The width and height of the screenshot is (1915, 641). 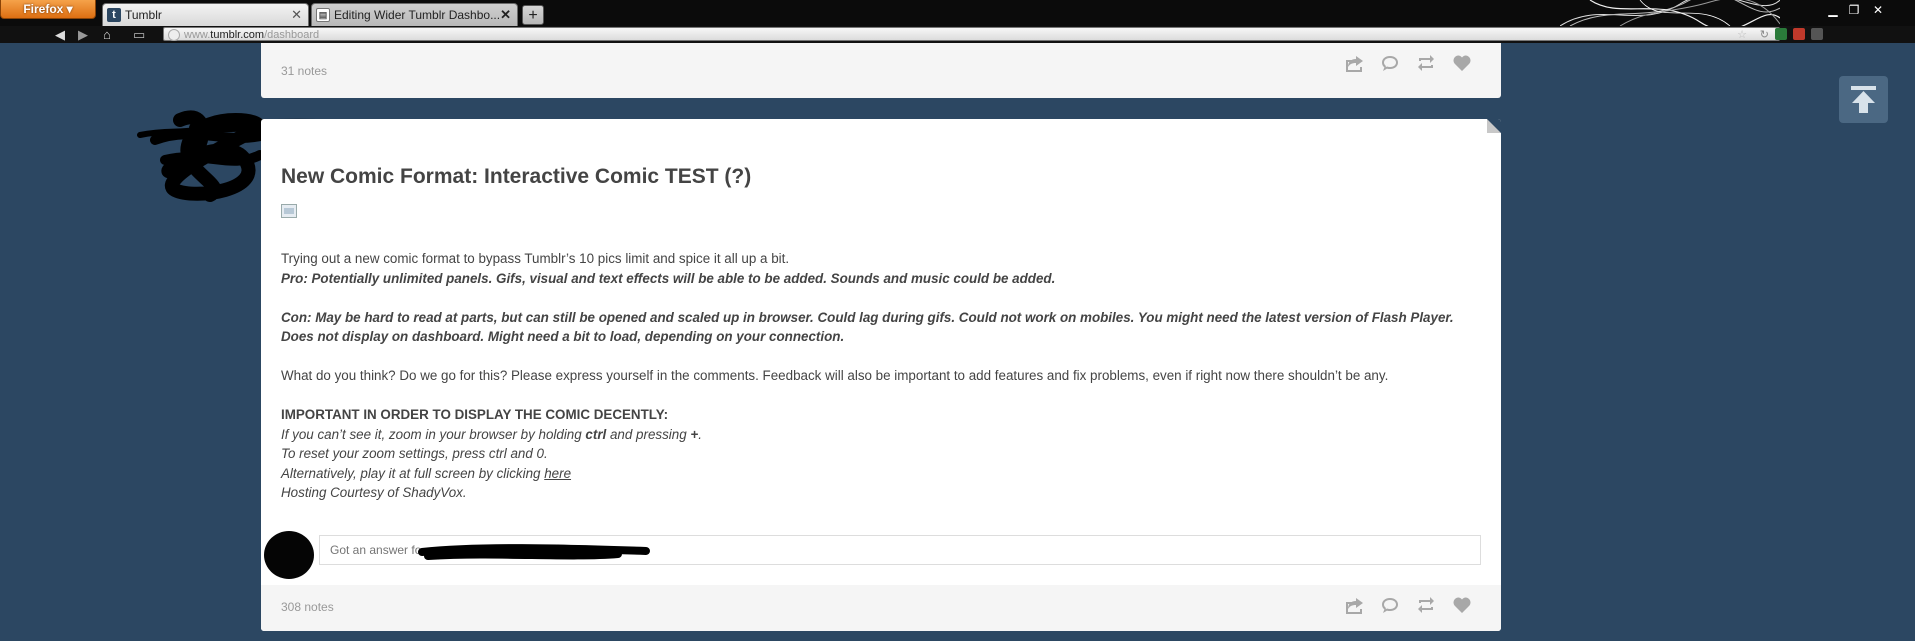 I want to click on redacted-reply-scribble, so click(x=534, y=552).